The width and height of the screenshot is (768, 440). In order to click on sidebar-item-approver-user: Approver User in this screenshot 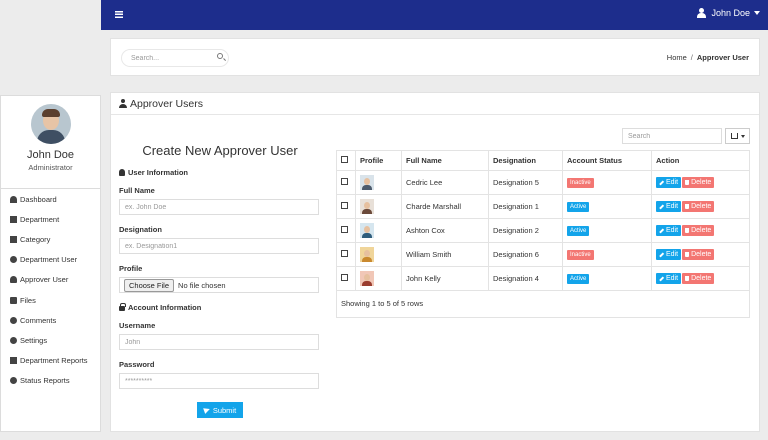, I will do `click(50, 280)`.